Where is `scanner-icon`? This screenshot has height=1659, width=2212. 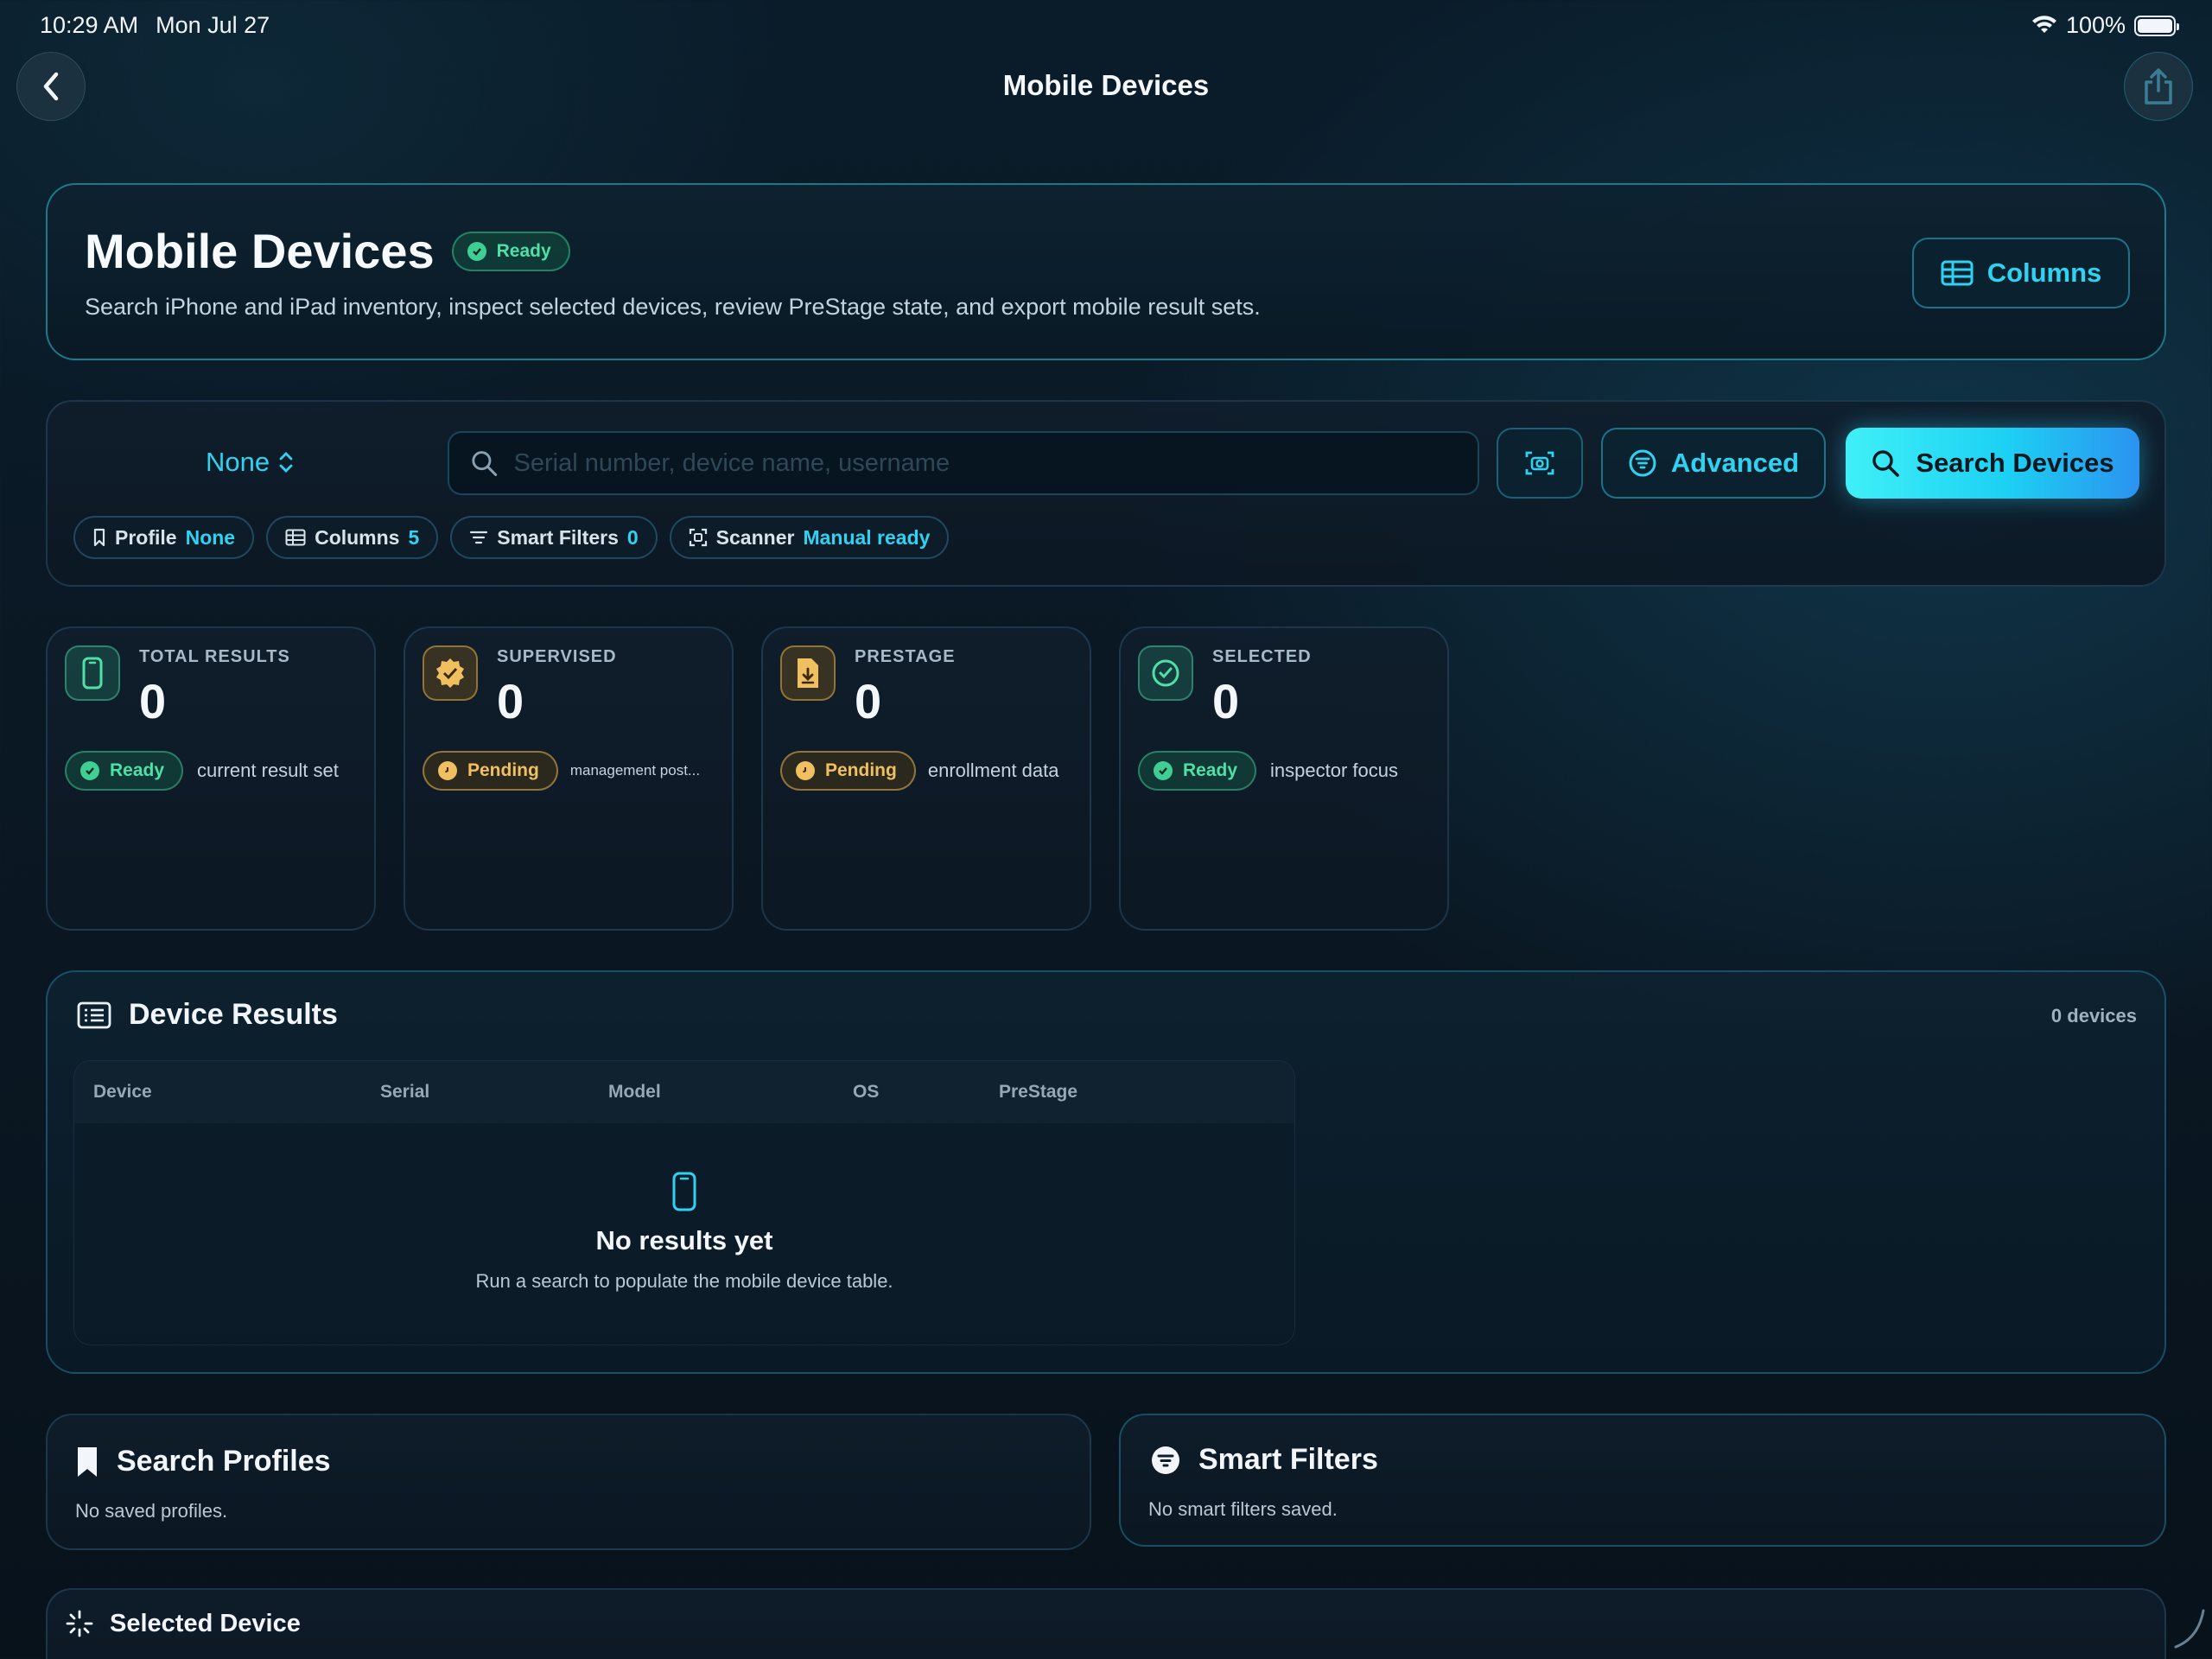 scanner-icon is located at coordinates (698, 537).